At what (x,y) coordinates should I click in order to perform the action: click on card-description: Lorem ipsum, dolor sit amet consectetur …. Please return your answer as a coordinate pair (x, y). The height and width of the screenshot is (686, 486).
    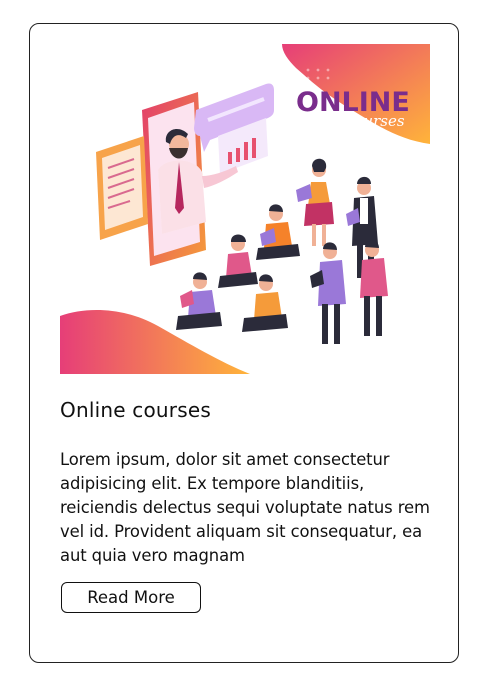
    Looking at the image, I should click on (245, 507).